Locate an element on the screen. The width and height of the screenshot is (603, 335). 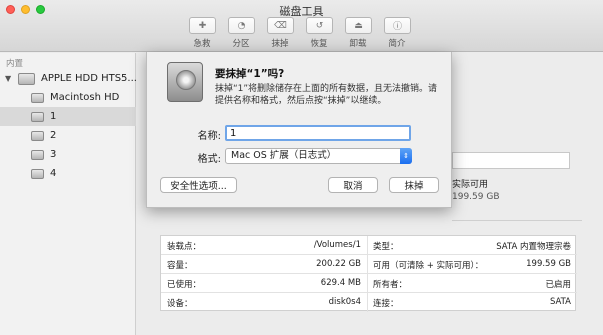
info-key: 所有者： is located at coordinates (390, 285).